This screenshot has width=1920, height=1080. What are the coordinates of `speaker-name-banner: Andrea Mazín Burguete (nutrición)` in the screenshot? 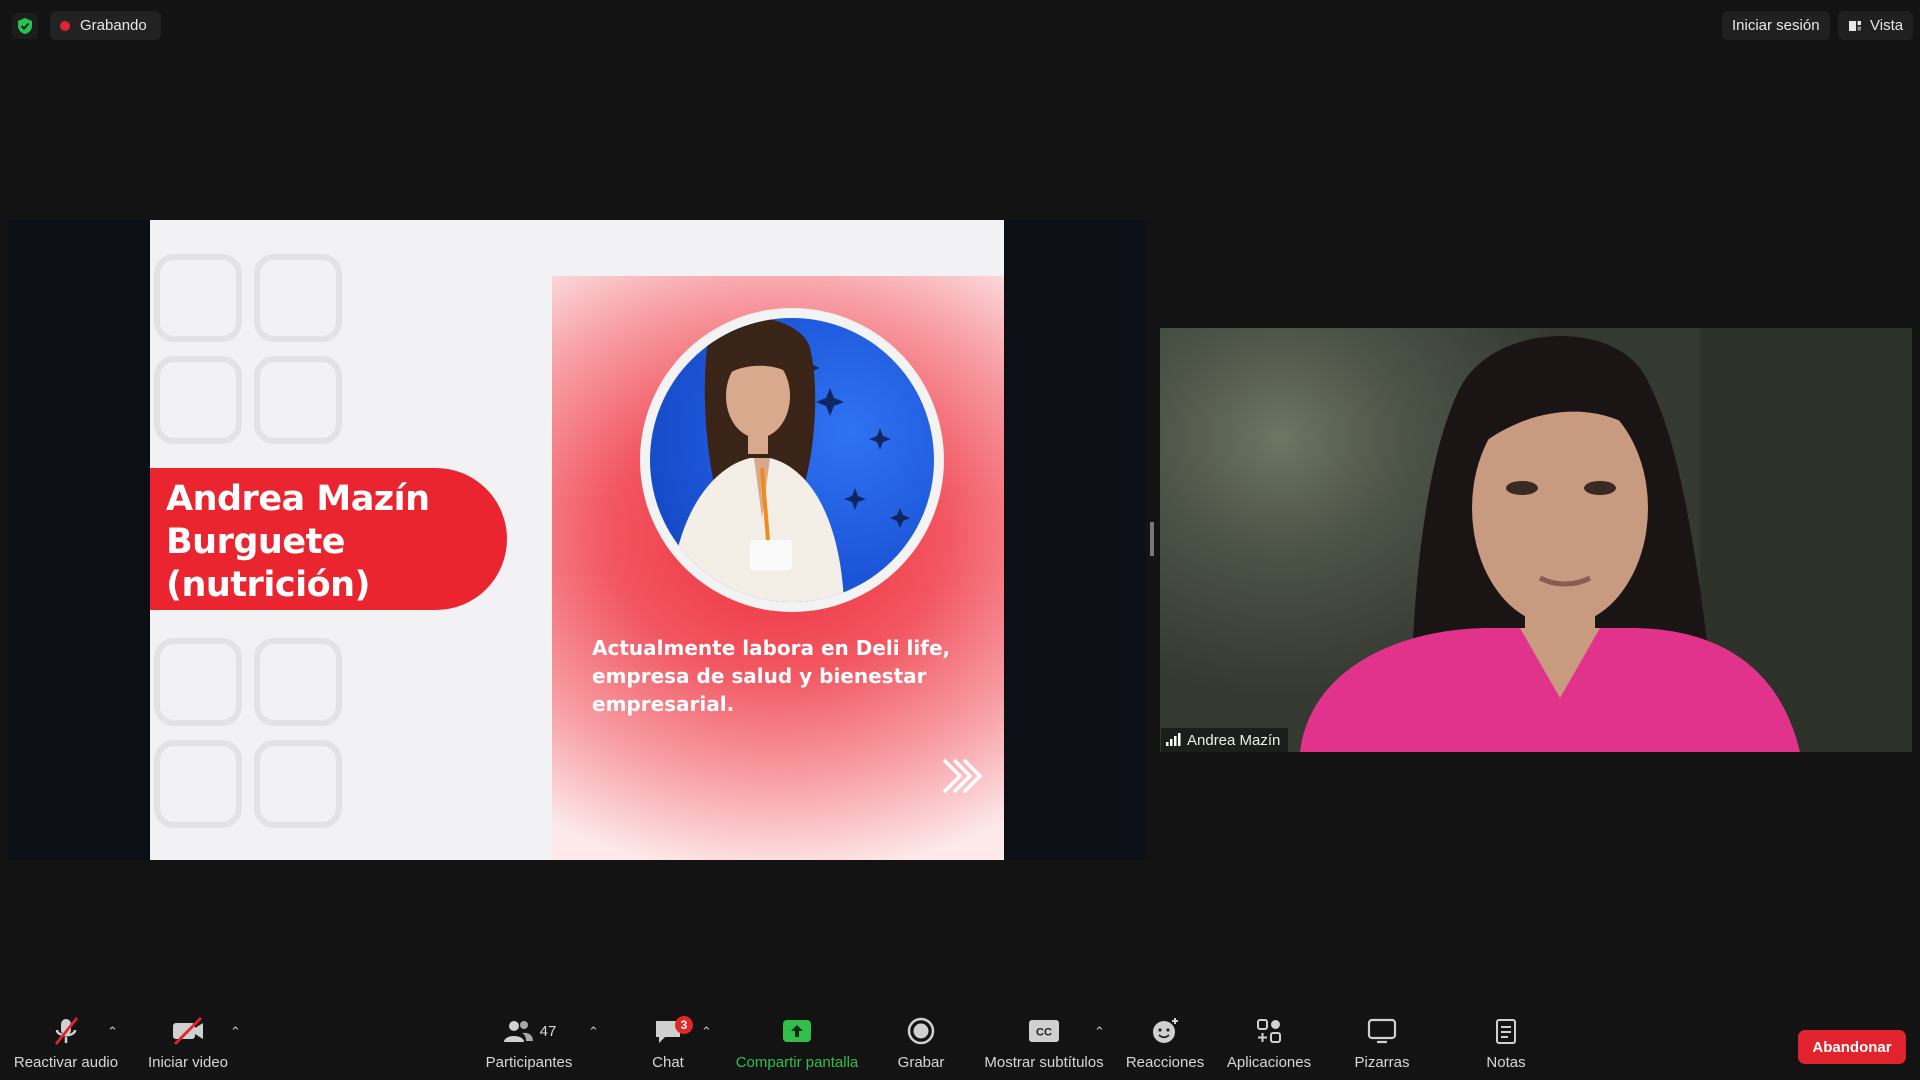 It's located at (328, 539).